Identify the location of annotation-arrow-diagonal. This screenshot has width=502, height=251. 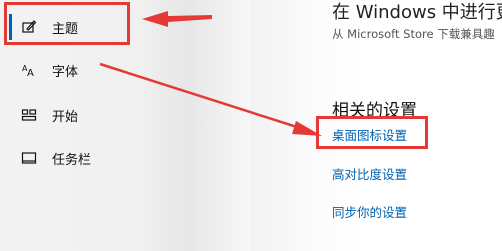
(200, 96).